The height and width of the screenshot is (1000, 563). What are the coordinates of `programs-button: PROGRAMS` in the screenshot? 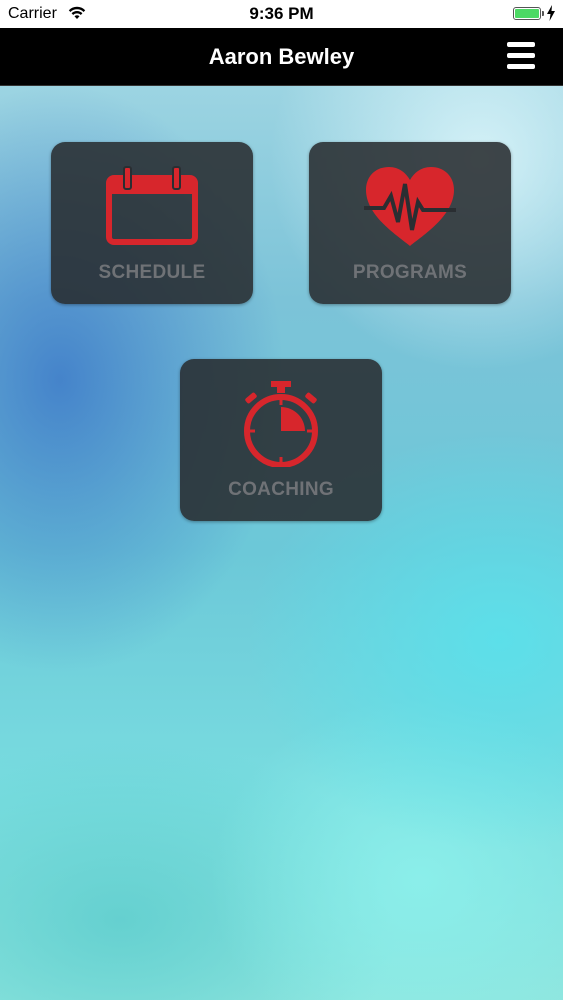 It's located at (410, 223).